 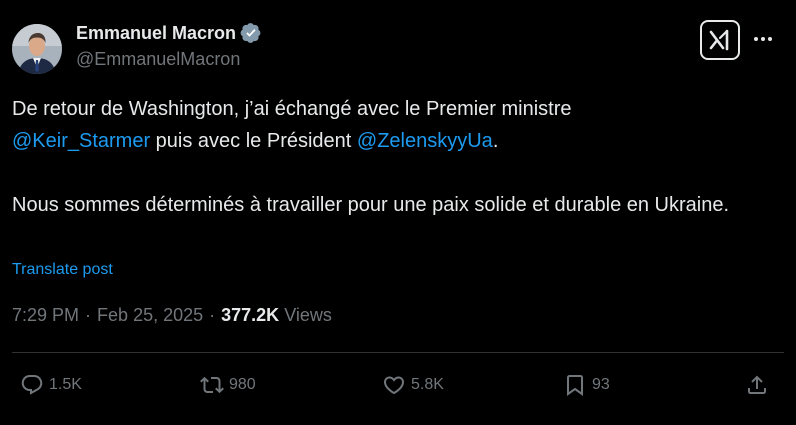 What do you see at coordinates (156, 33) in the screenshot?
I see `display-name: Emmanuel Macron` at bounding box center [156, 33].